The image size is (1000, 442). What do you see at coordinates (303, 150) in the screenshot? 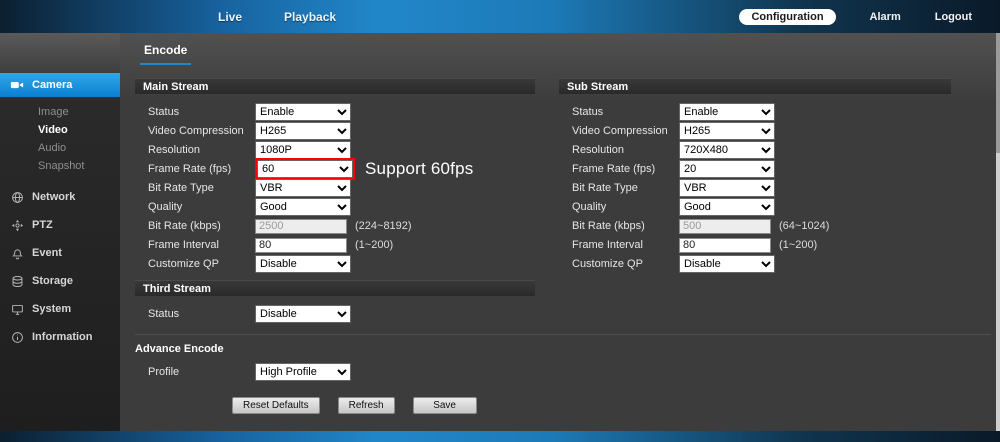
I see `main-resolution-select: 1080P` at bounding box center [303, 150].